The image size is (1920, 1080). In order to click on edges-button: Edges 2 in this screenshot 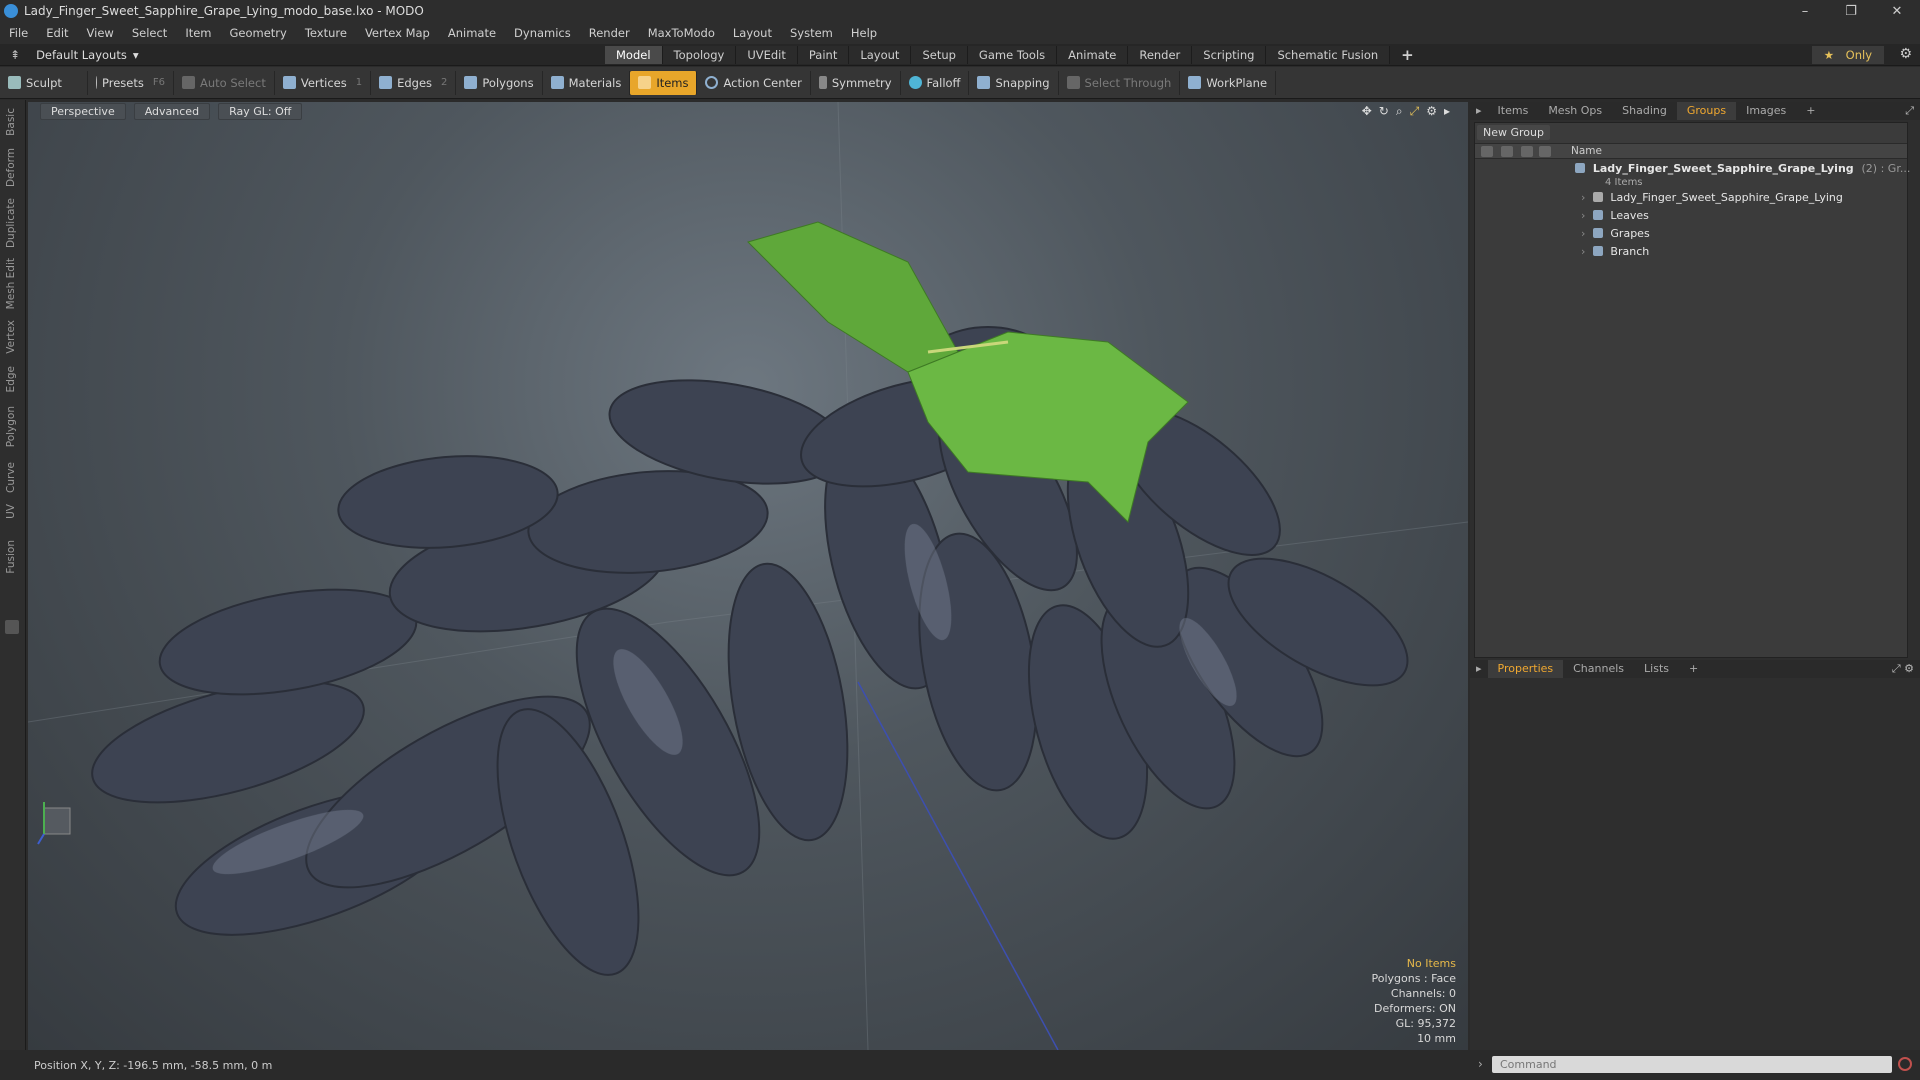, I will do `click(414, 82)`.